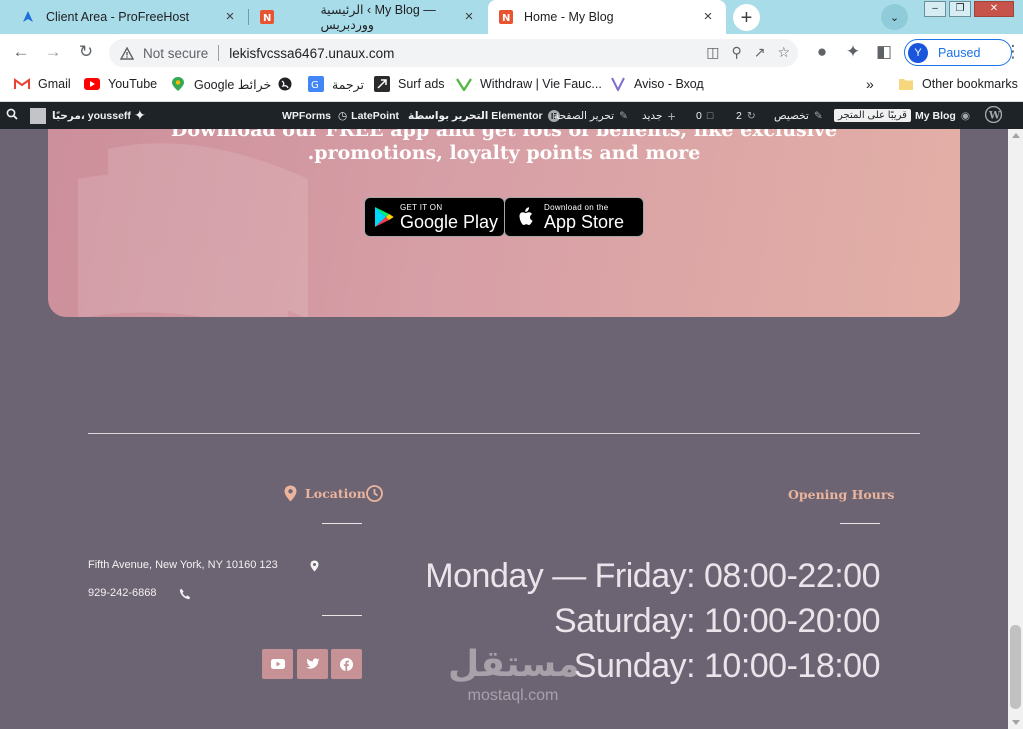 This screenshot has height=729, width=1023. I want to click on scroll-down-arrow-icon, so click(1016, 722).